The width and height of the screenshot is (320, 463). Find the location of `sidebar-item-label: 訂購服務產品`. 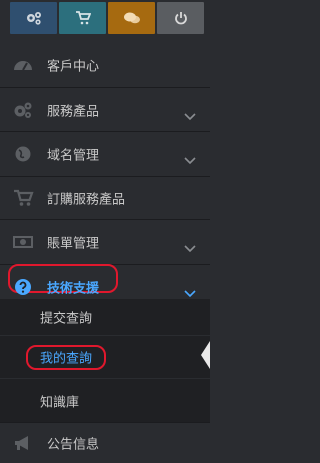

sidebar-item-label: 訂購服務產品 is located at coordinates (86, 200).